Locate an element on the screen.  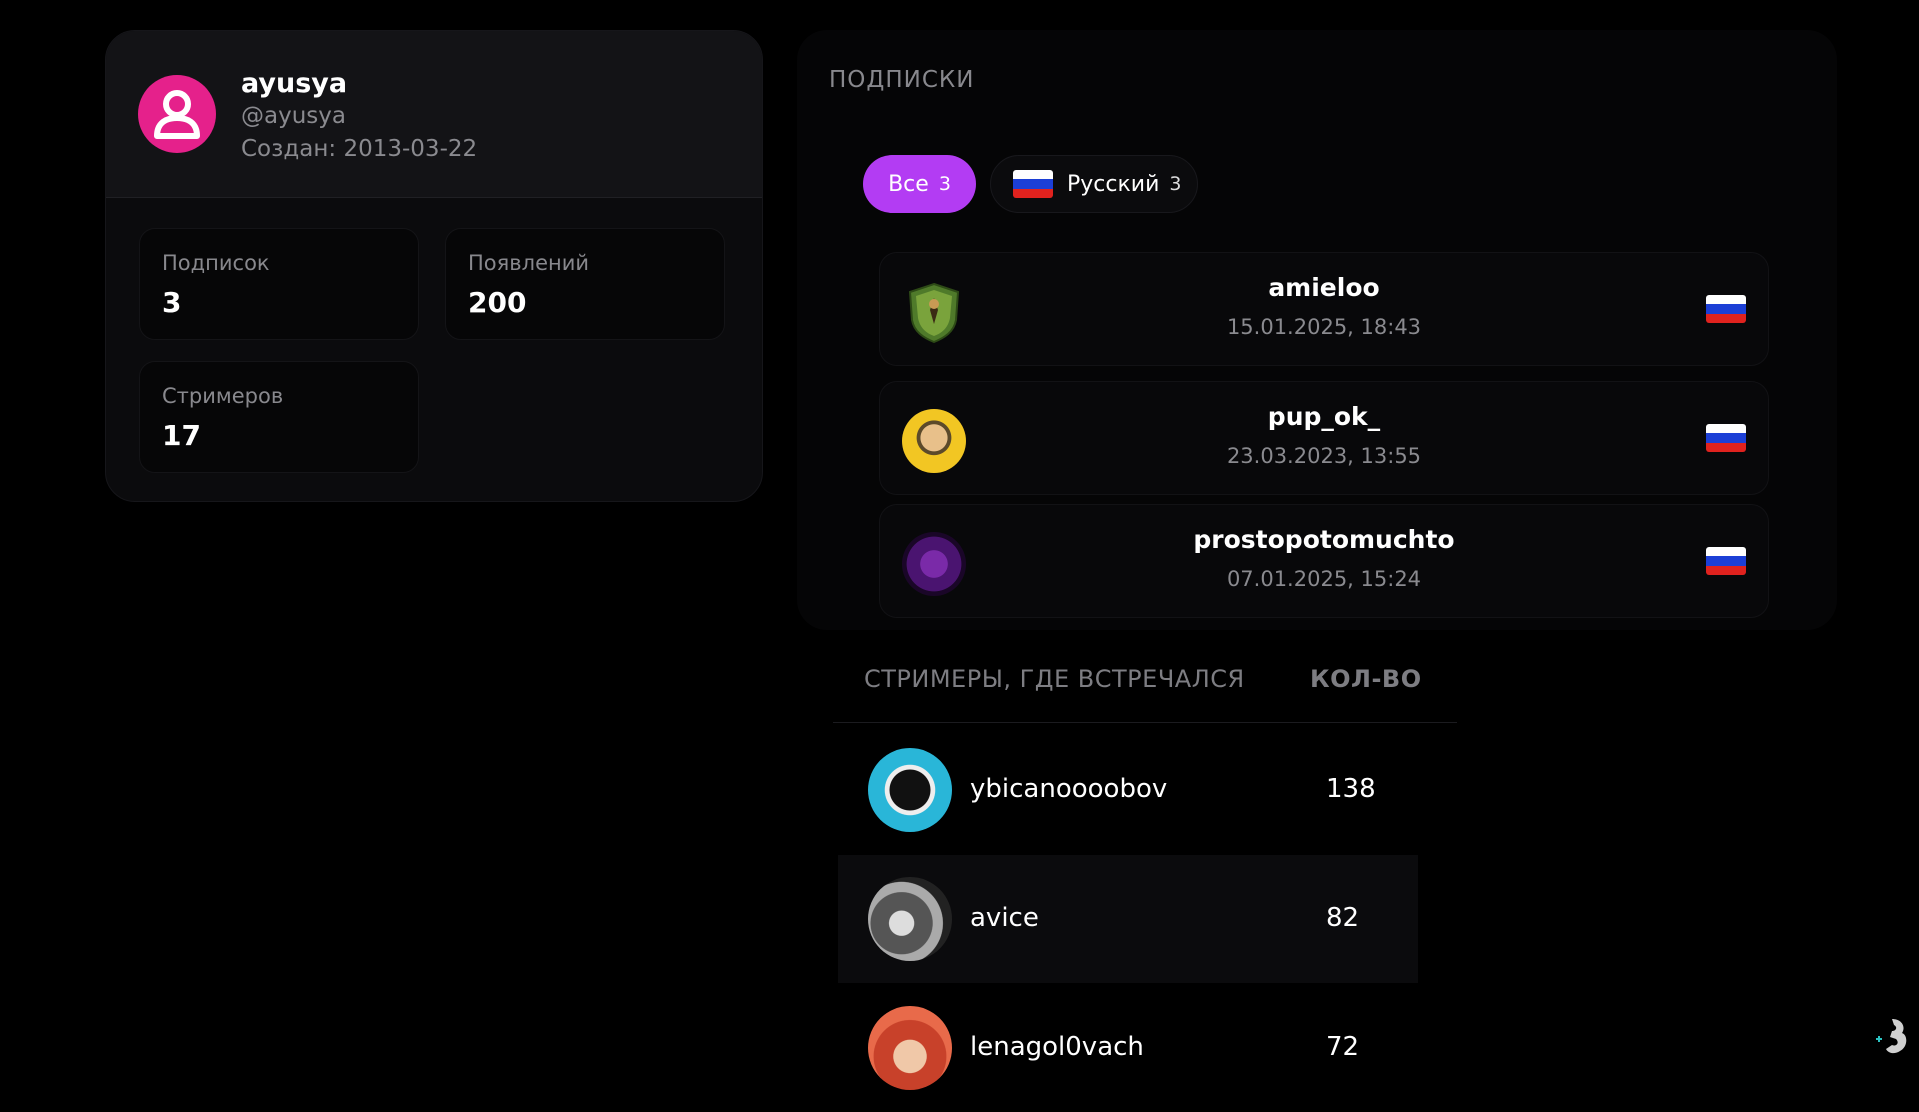
streamer-name: avice is located at coordinates (1004, 918).